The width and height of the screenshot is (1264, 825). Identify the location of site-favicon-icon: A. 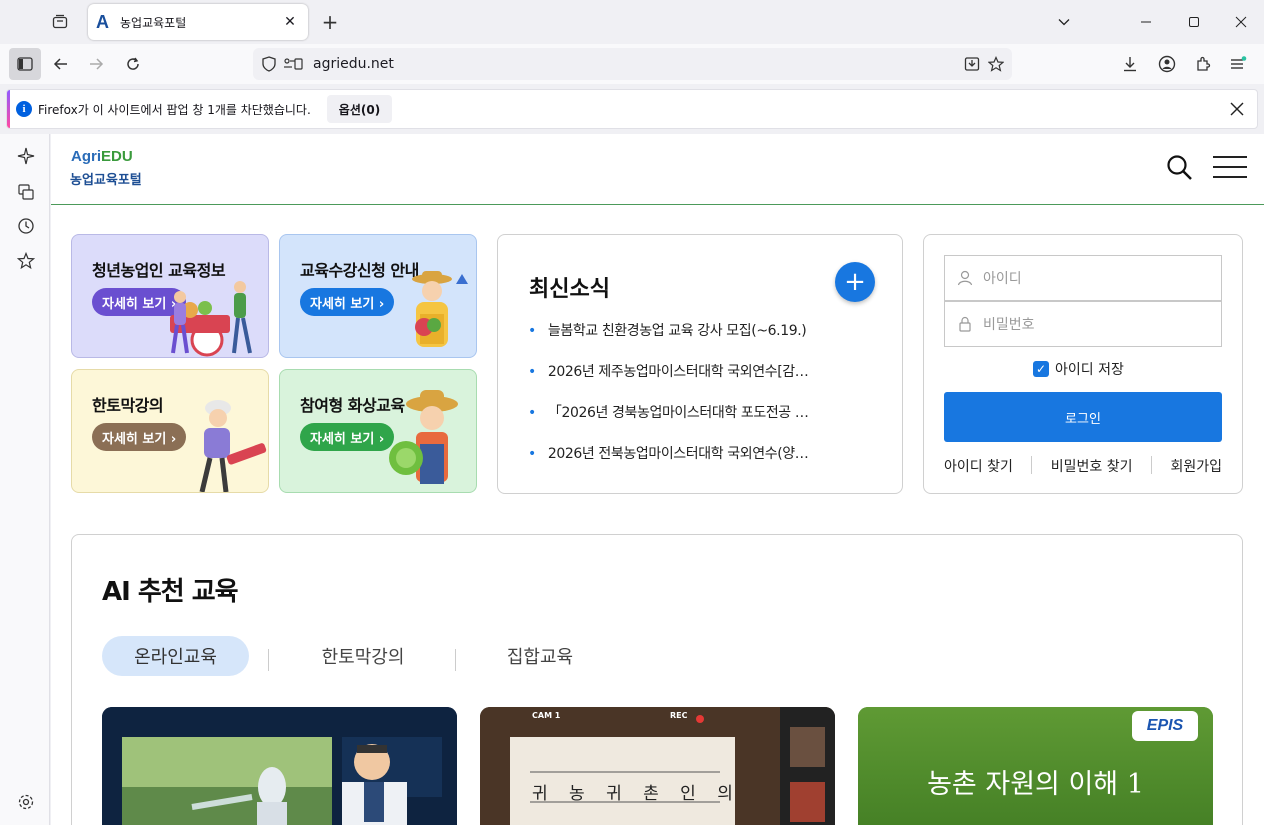
(102, 22).